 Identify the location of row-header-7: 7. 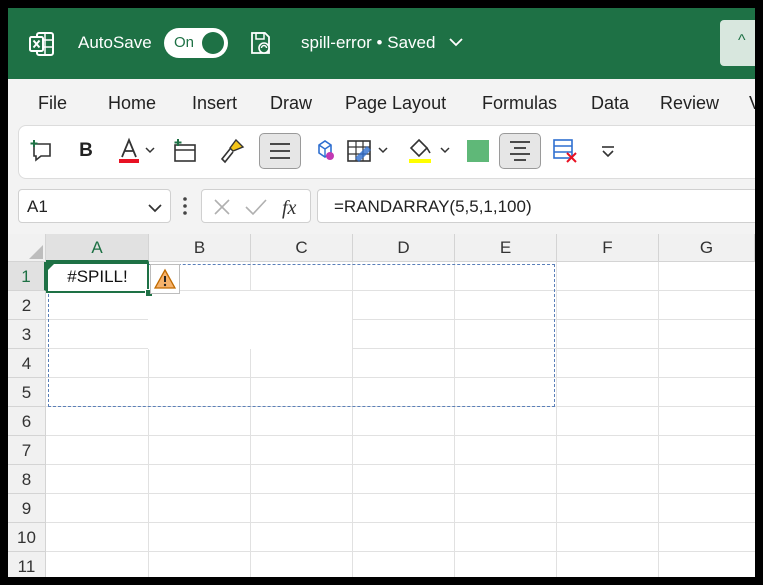
(27, 450).